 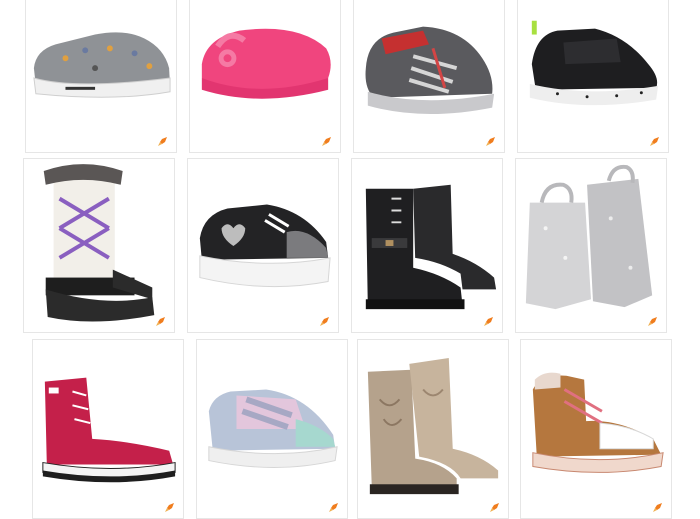 What do you see at coordinates (589, 237) in the screenshot?
I see `silver-glitter-rain-boots-image` at bounding box center [589, 237].